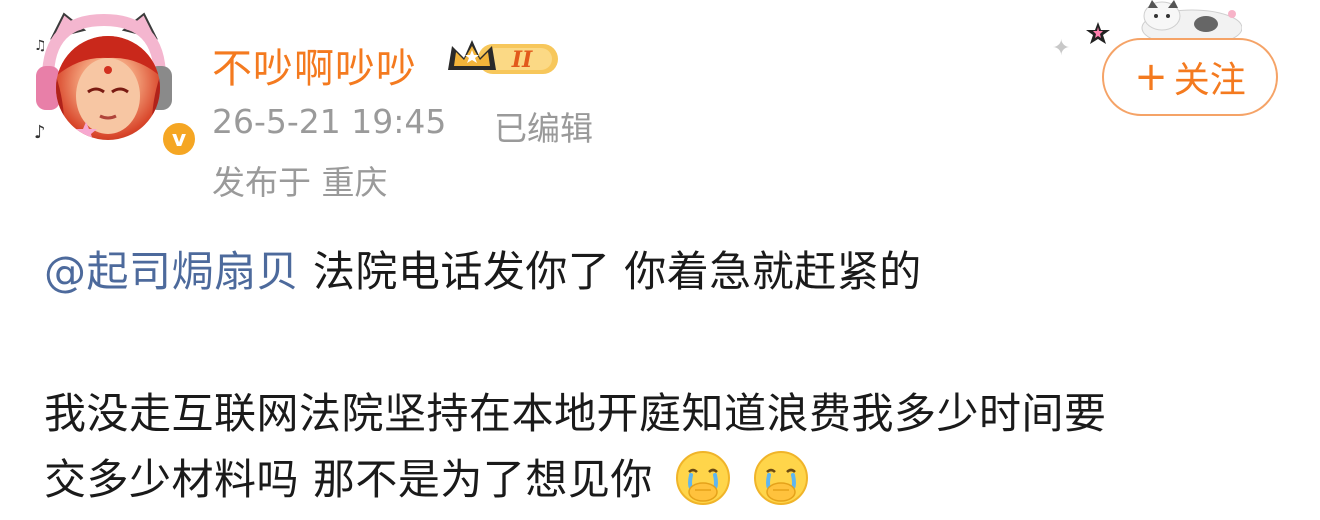  I want to click on post-timestamp: 26-5-21 19:45, so click(329, 121).